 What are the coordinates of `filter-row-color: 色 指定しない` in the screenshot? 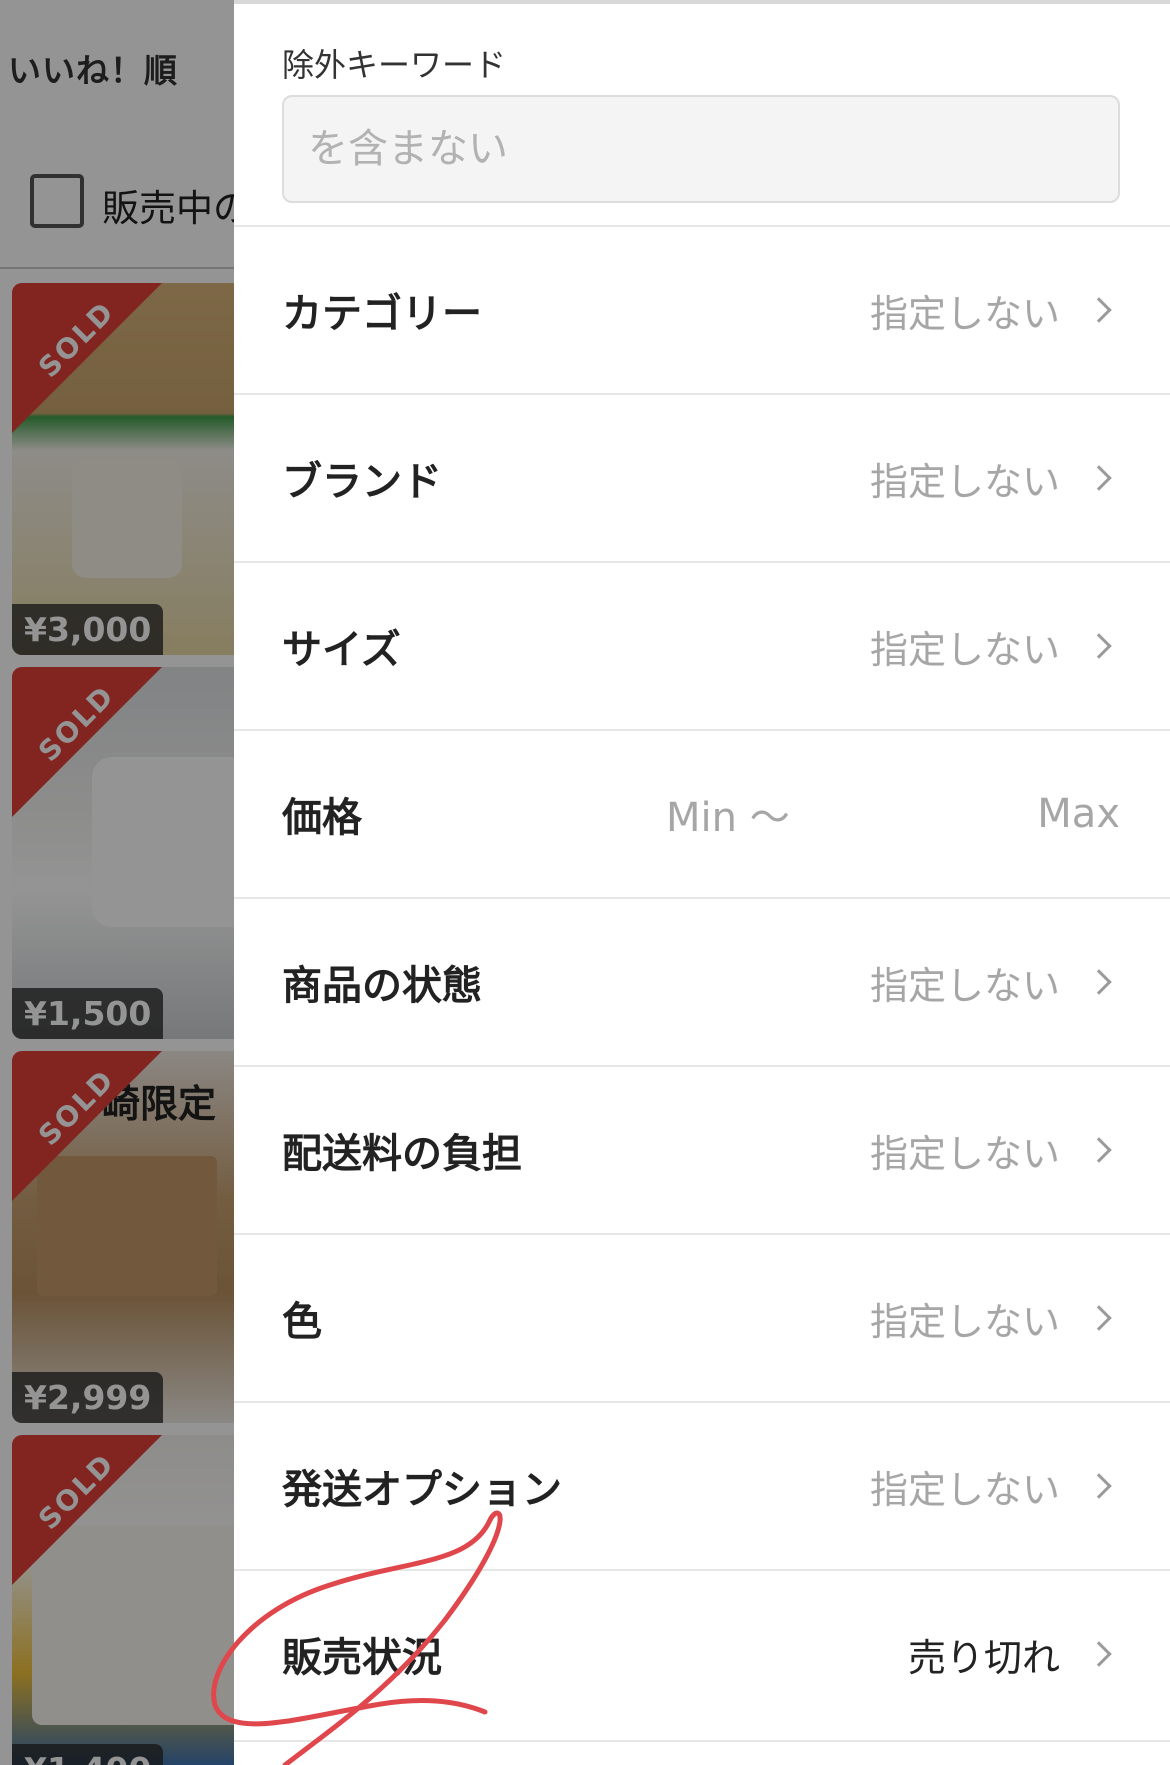 It's located at (702, 1317).